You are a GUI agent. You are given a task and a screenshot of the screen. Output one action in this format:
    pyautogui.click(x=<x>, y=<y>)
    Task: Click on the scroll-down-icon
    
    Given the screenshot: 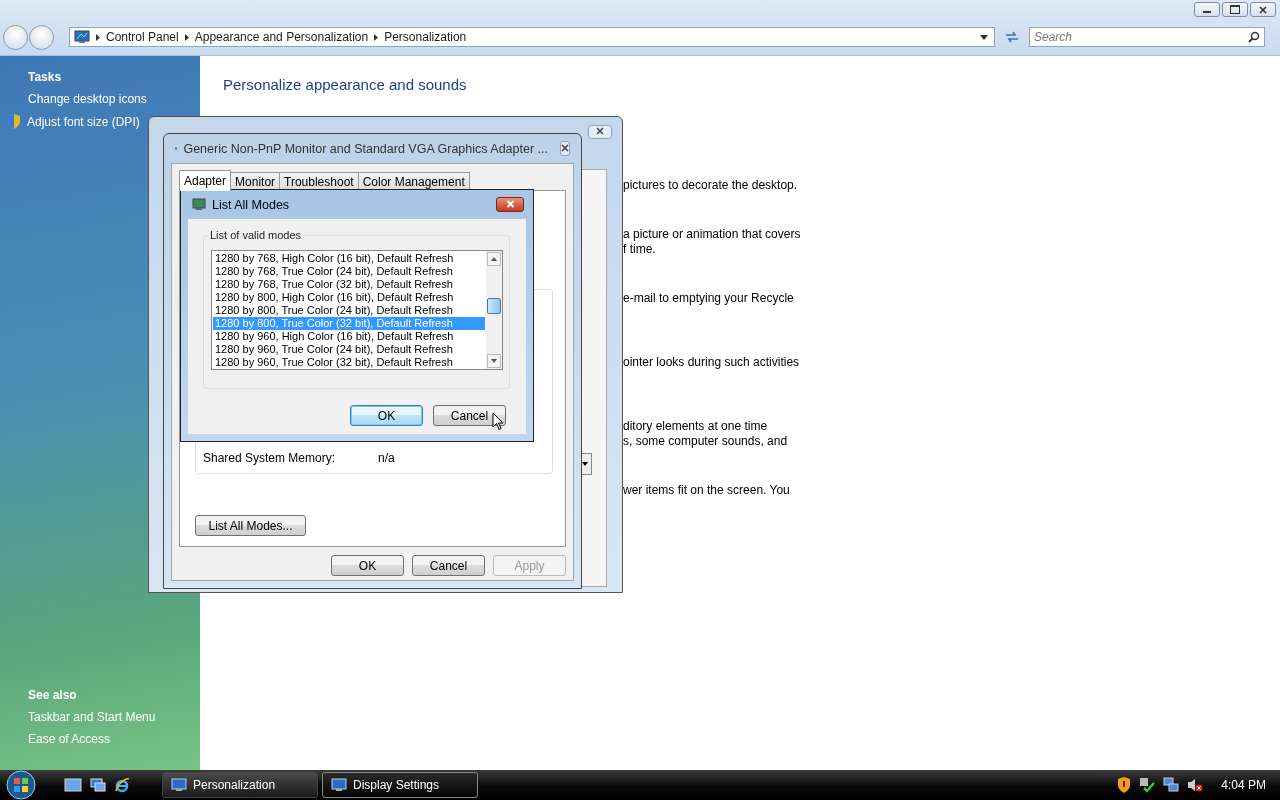 What is the action you would take?
    pyautogui.click(x=494, y=361)
    